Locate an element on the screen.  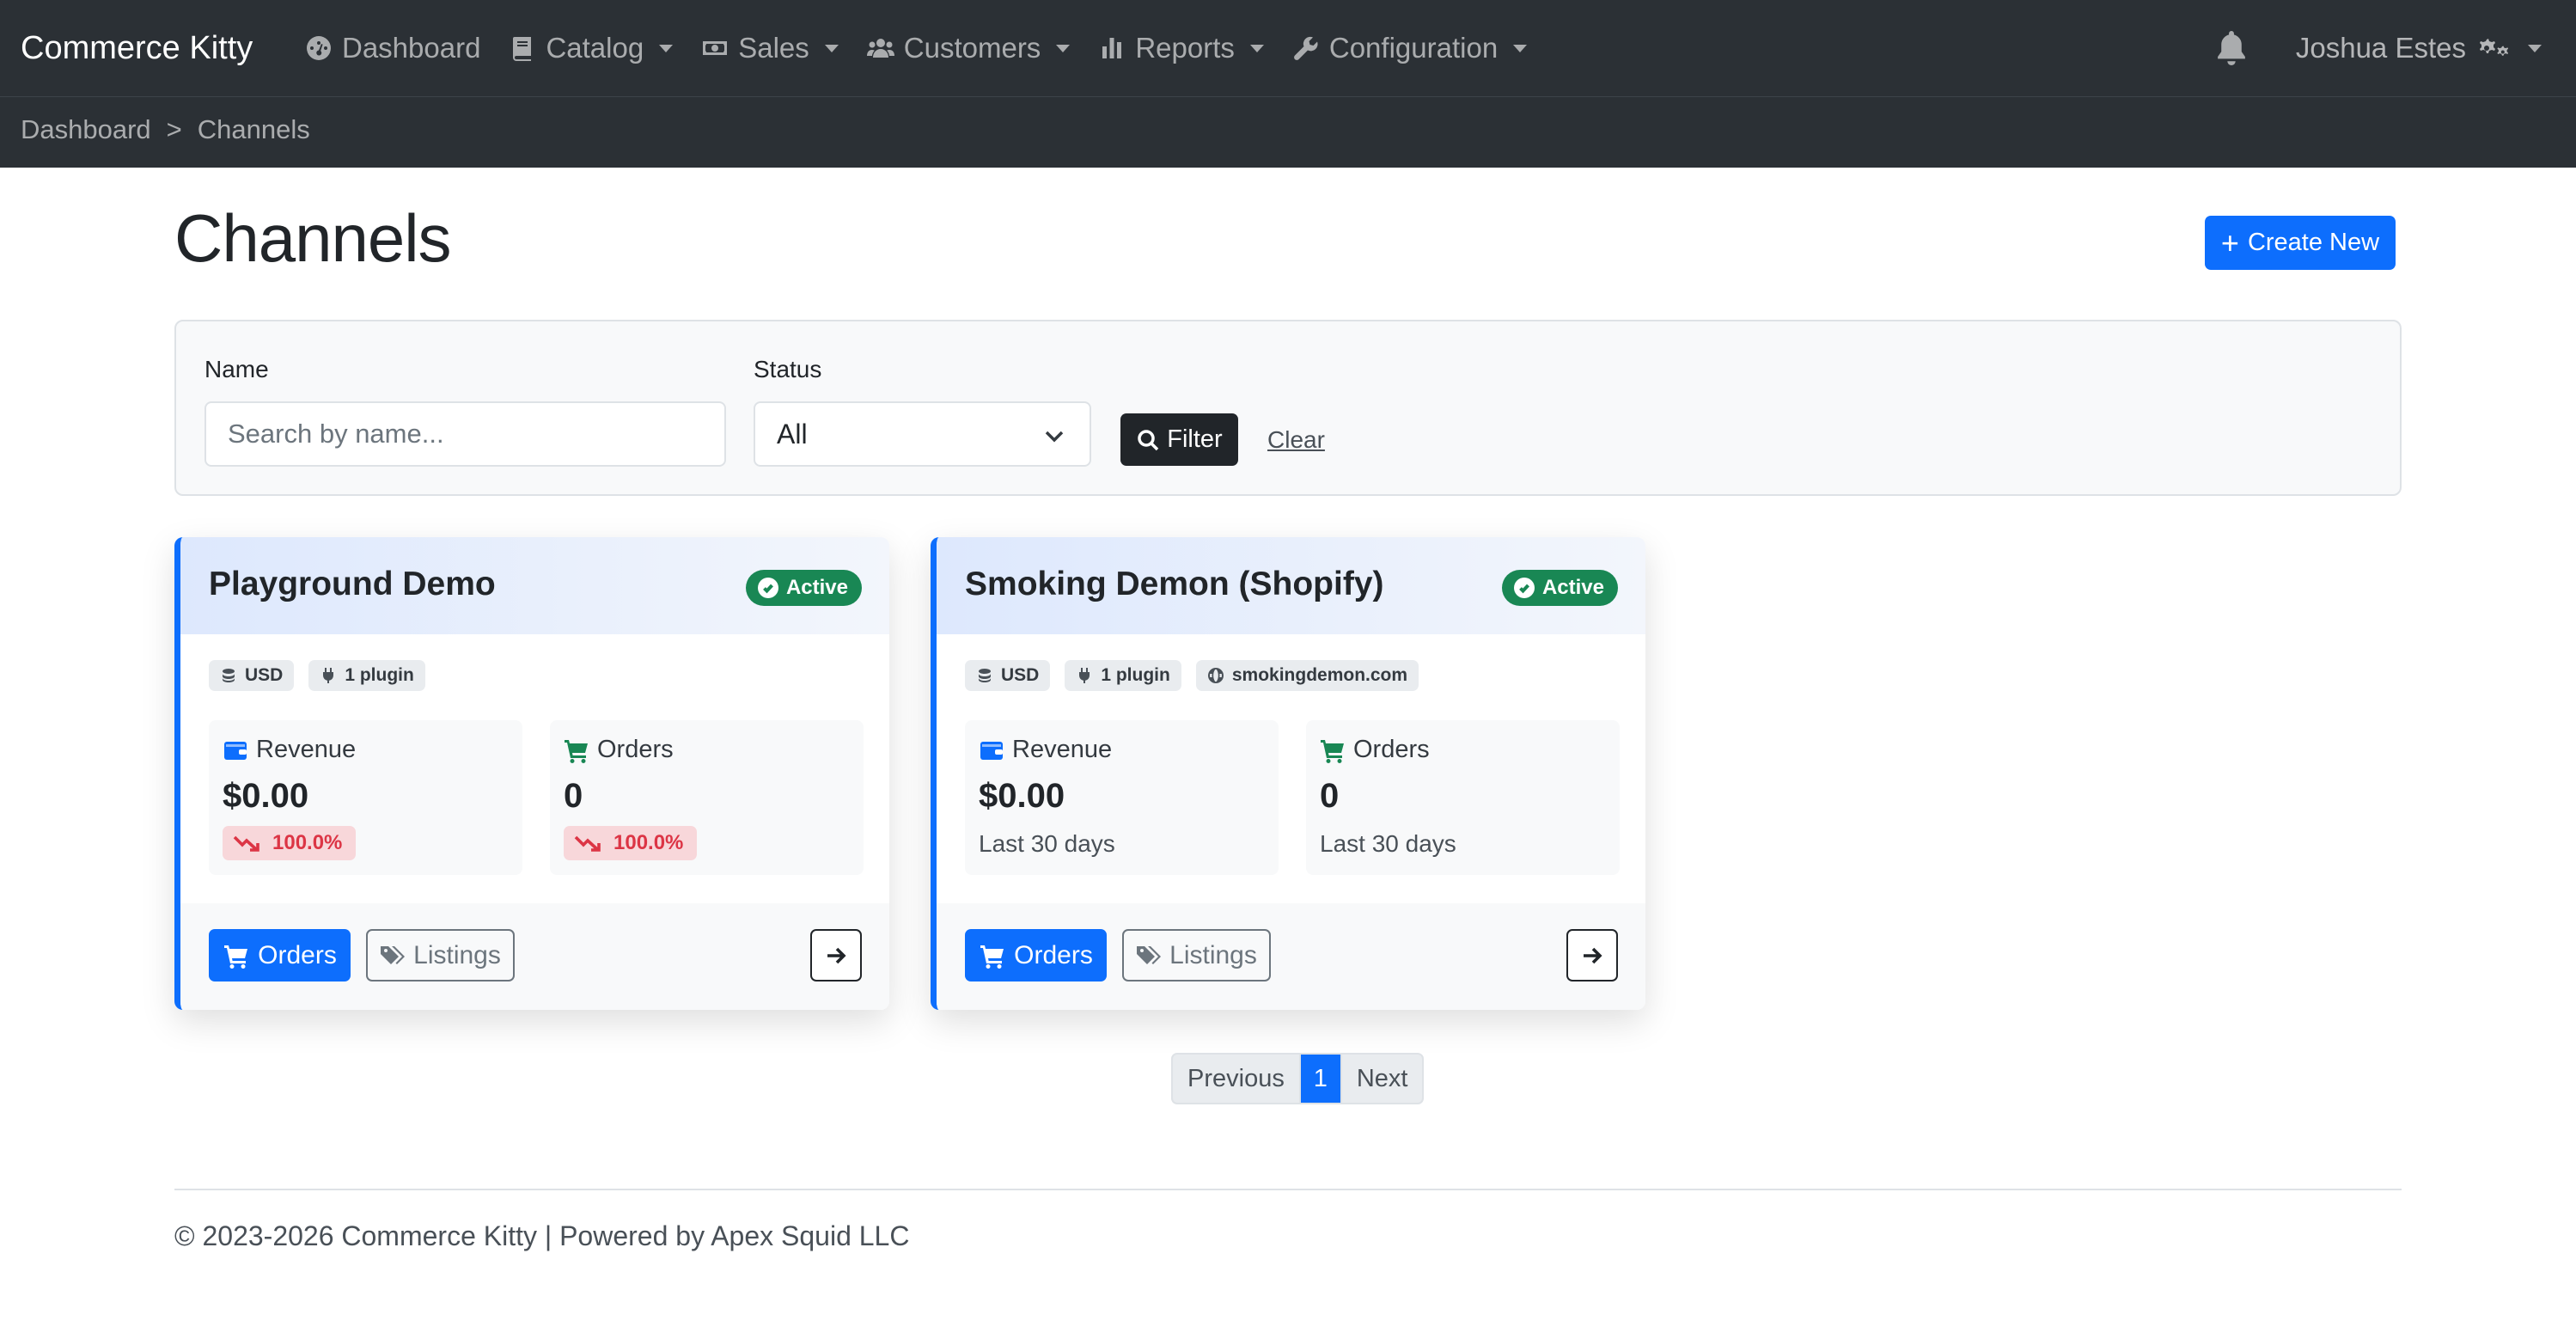
clear-link: Clear is located at coordinates (1296, 440).